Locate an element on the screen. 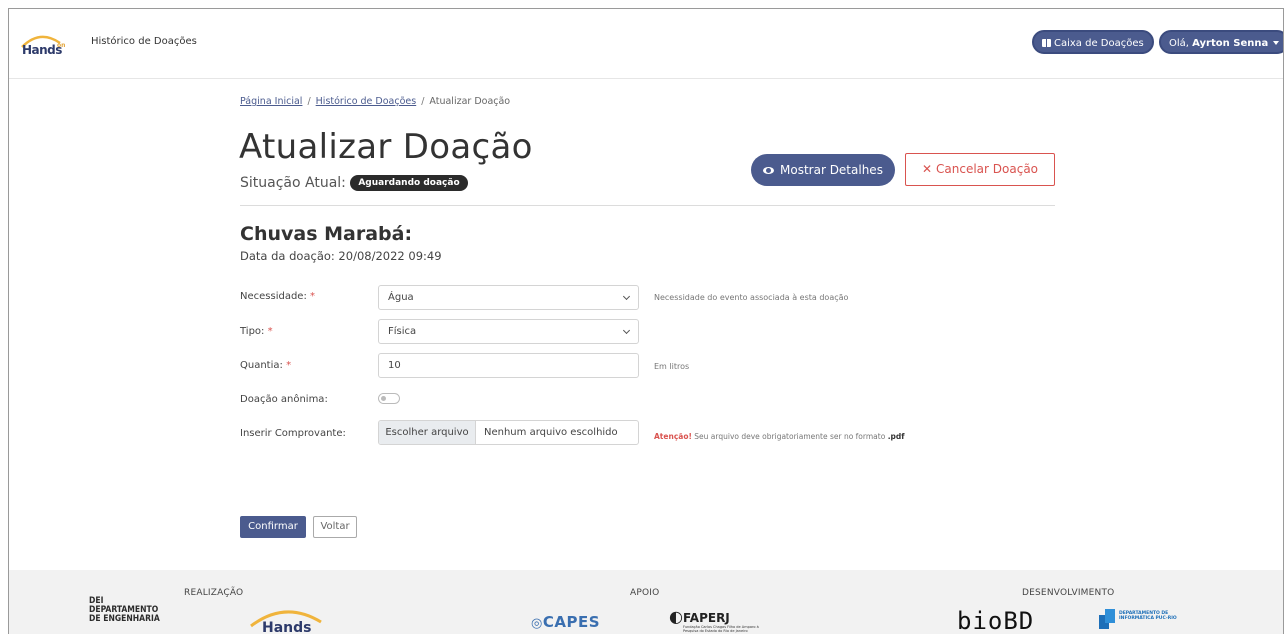  amount-input: 10 is located at coordinates (508, 365).